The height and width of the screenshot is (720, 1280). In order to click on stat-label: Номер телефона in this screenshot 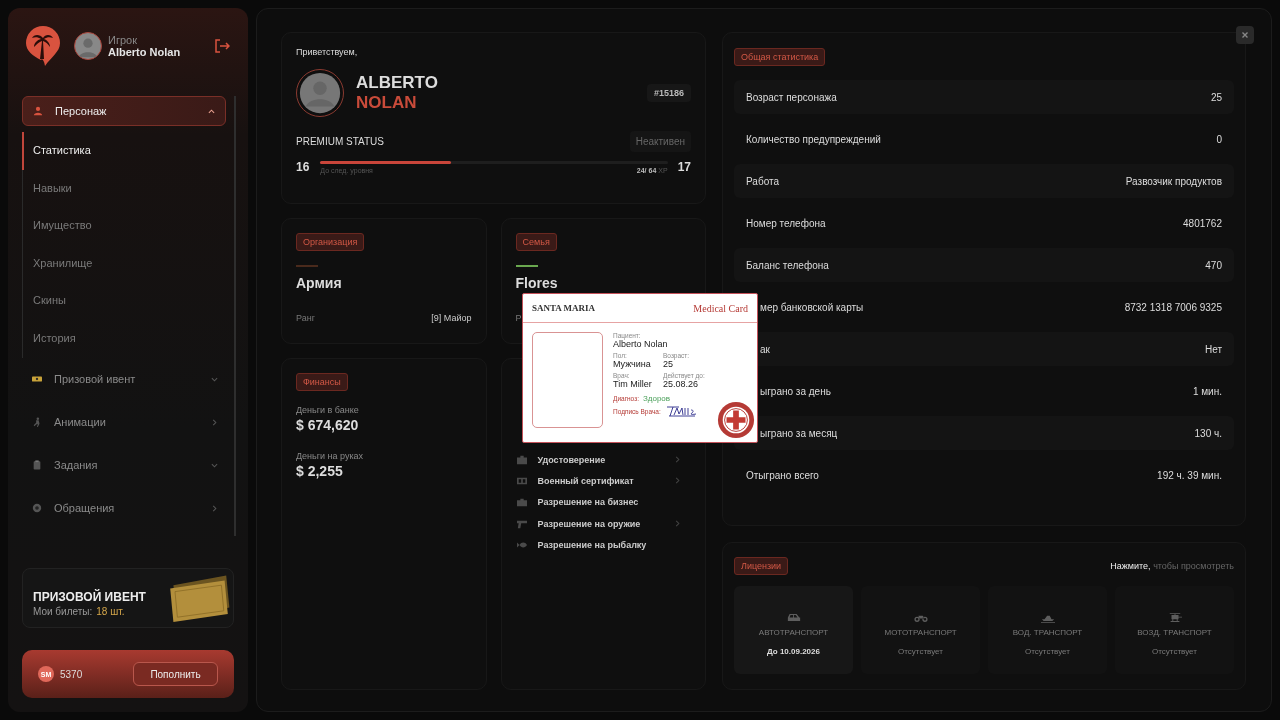, I will do `click(786, 223)`.